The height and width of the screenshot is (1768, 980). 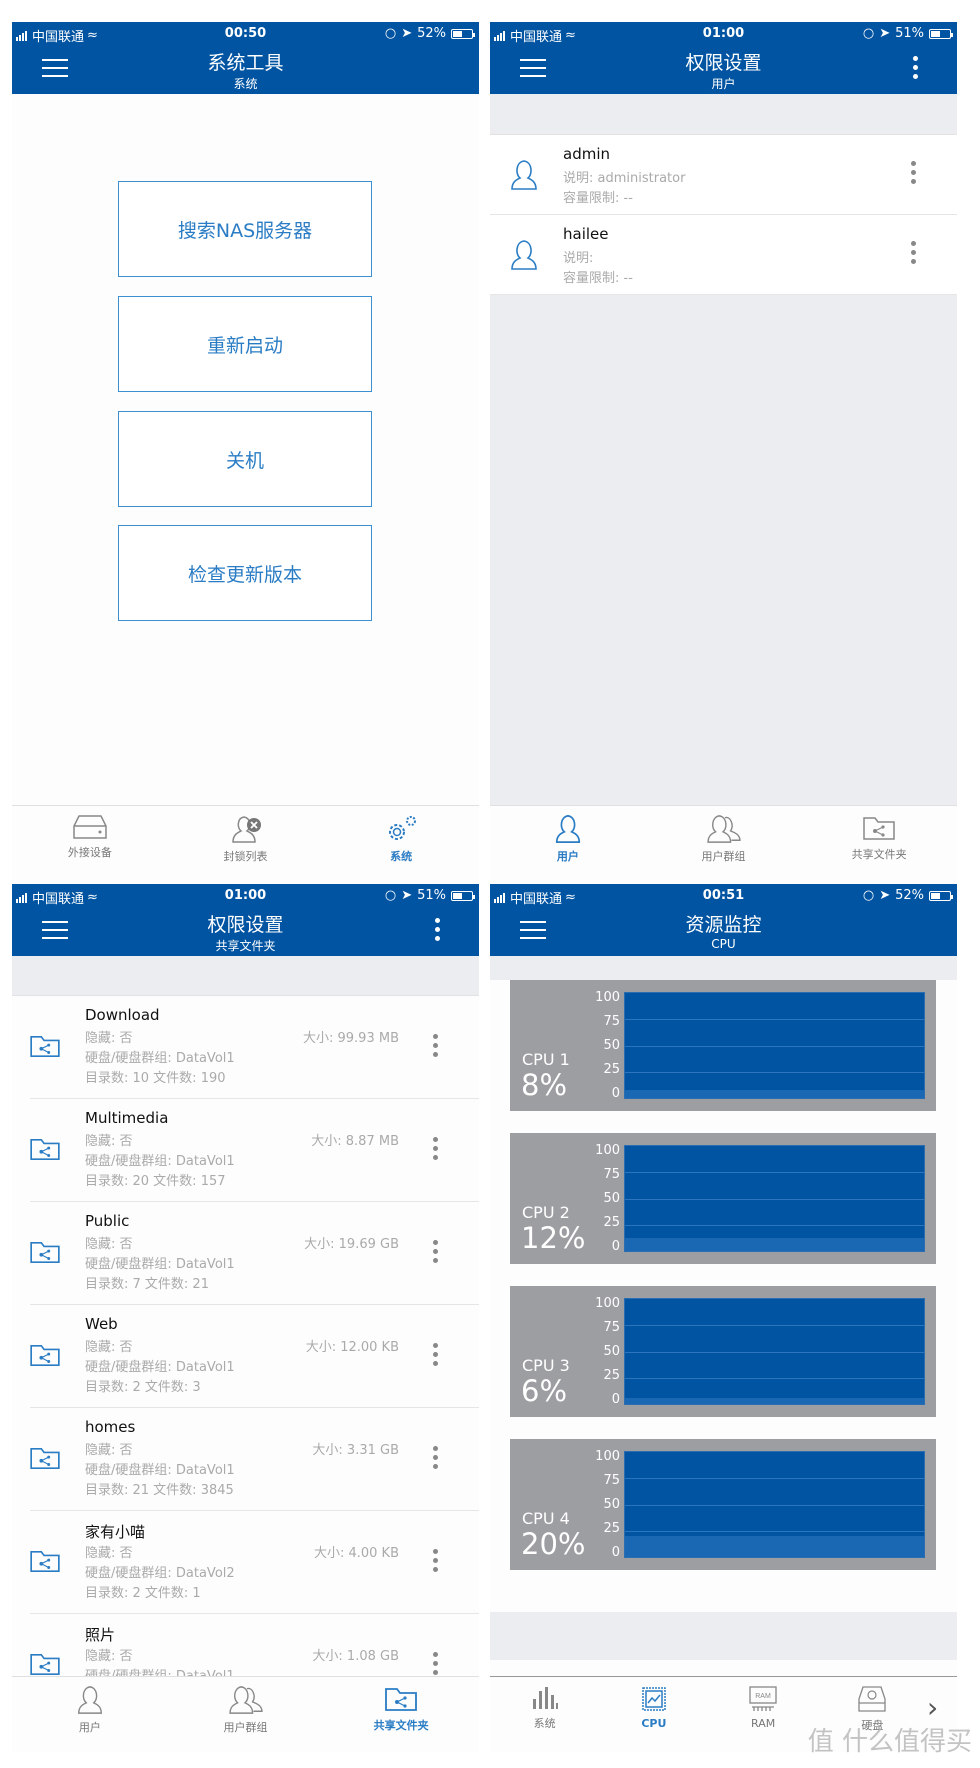 What do you see at coordinates (598, 198) in the screenshot?
I see `user-quota: 容量限制: --` at bounding box center [598, 198].